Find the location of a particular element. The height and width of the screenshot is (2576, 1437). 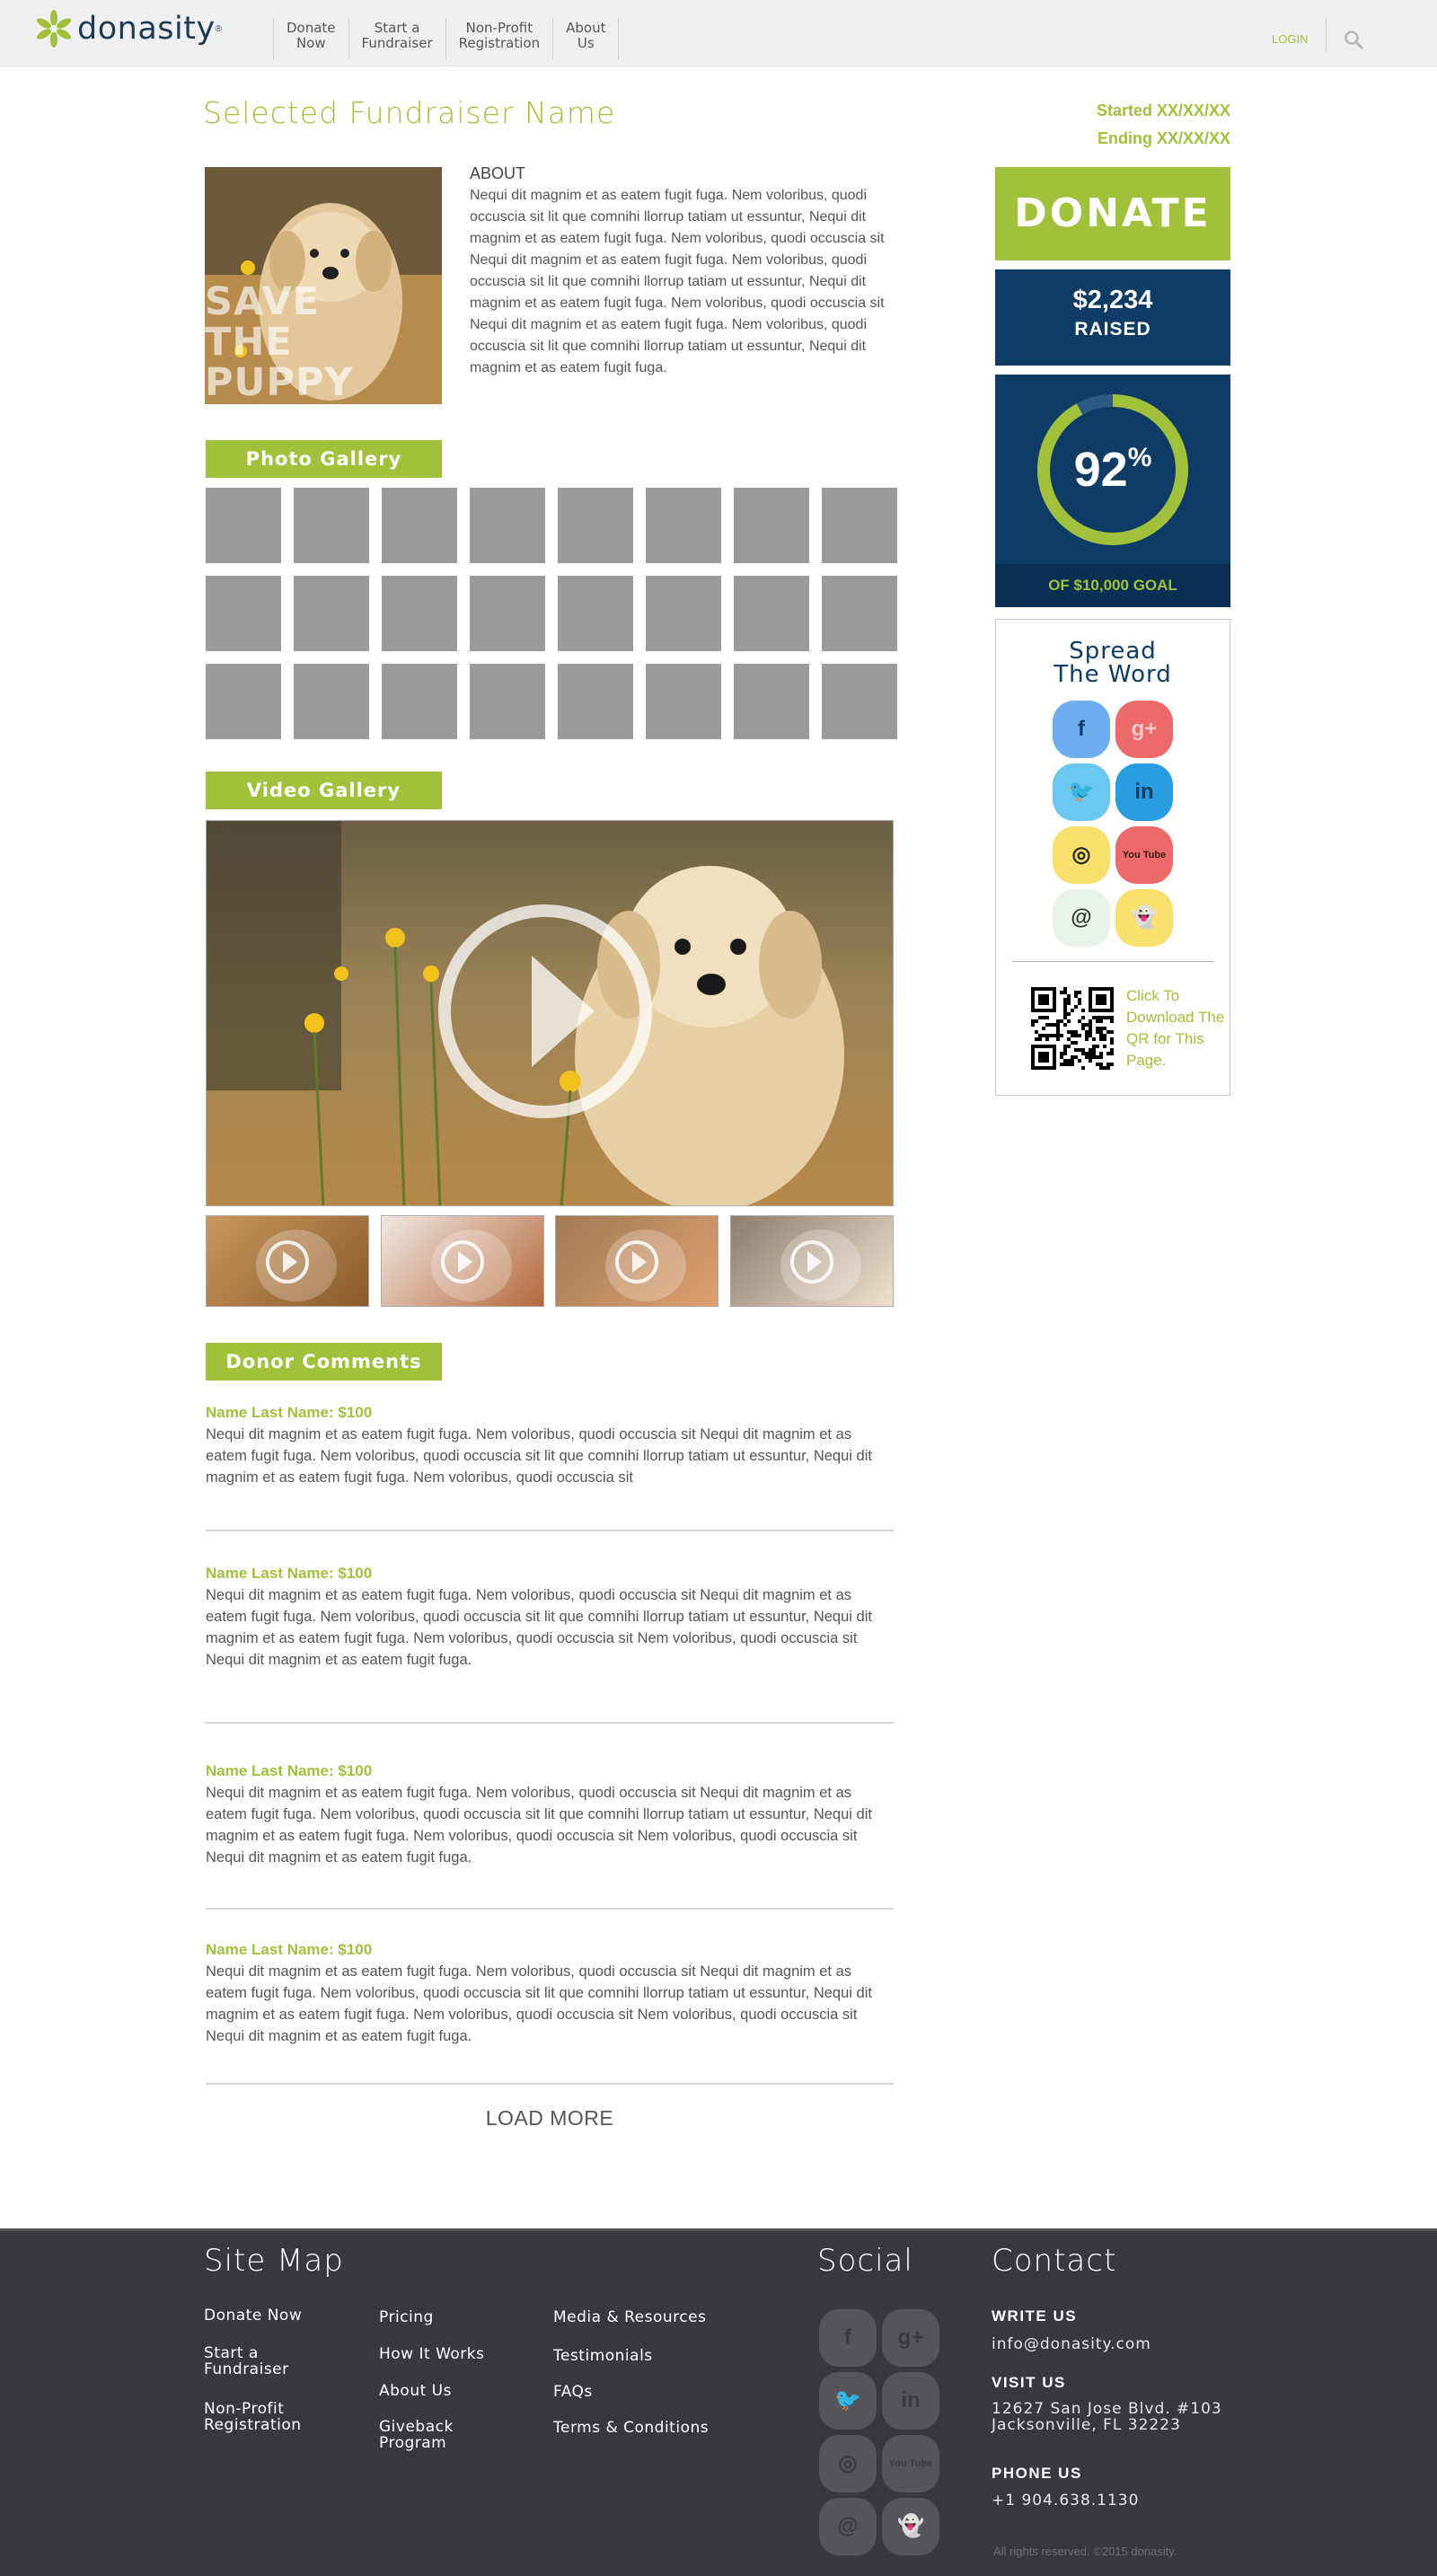

footer-link-faqs: FAQs is located at coordinates (573, 2392).